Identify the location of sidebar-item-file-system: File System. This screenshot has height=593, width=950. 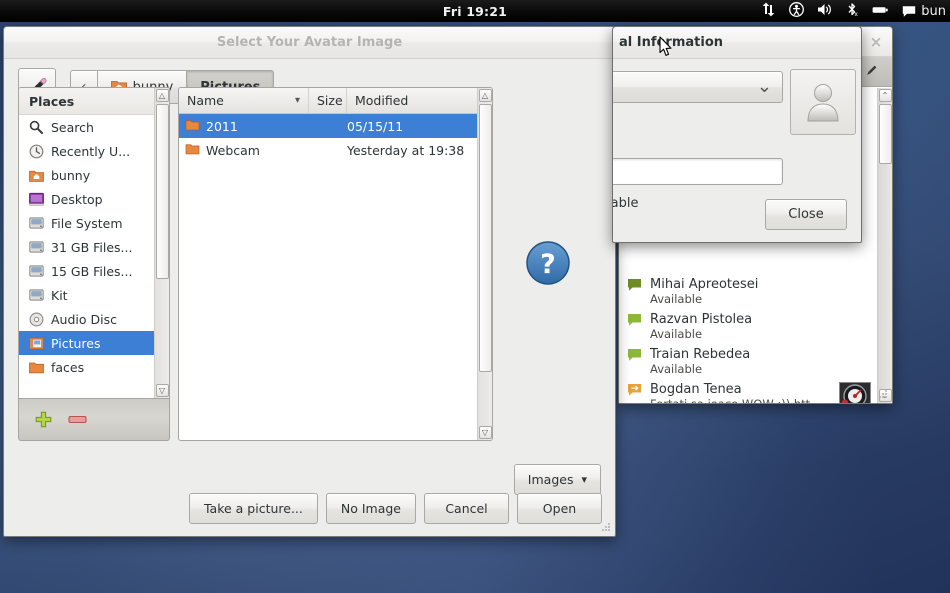
(86, 223).